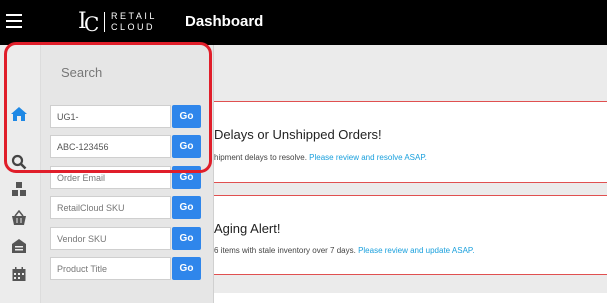 The height and width of the screenshot is (303, 607). What do you see at coordinates (262, 157) in the screenshot?
I see `alert-text: hipment delays to resolve.` at bounding box center [262, 157].